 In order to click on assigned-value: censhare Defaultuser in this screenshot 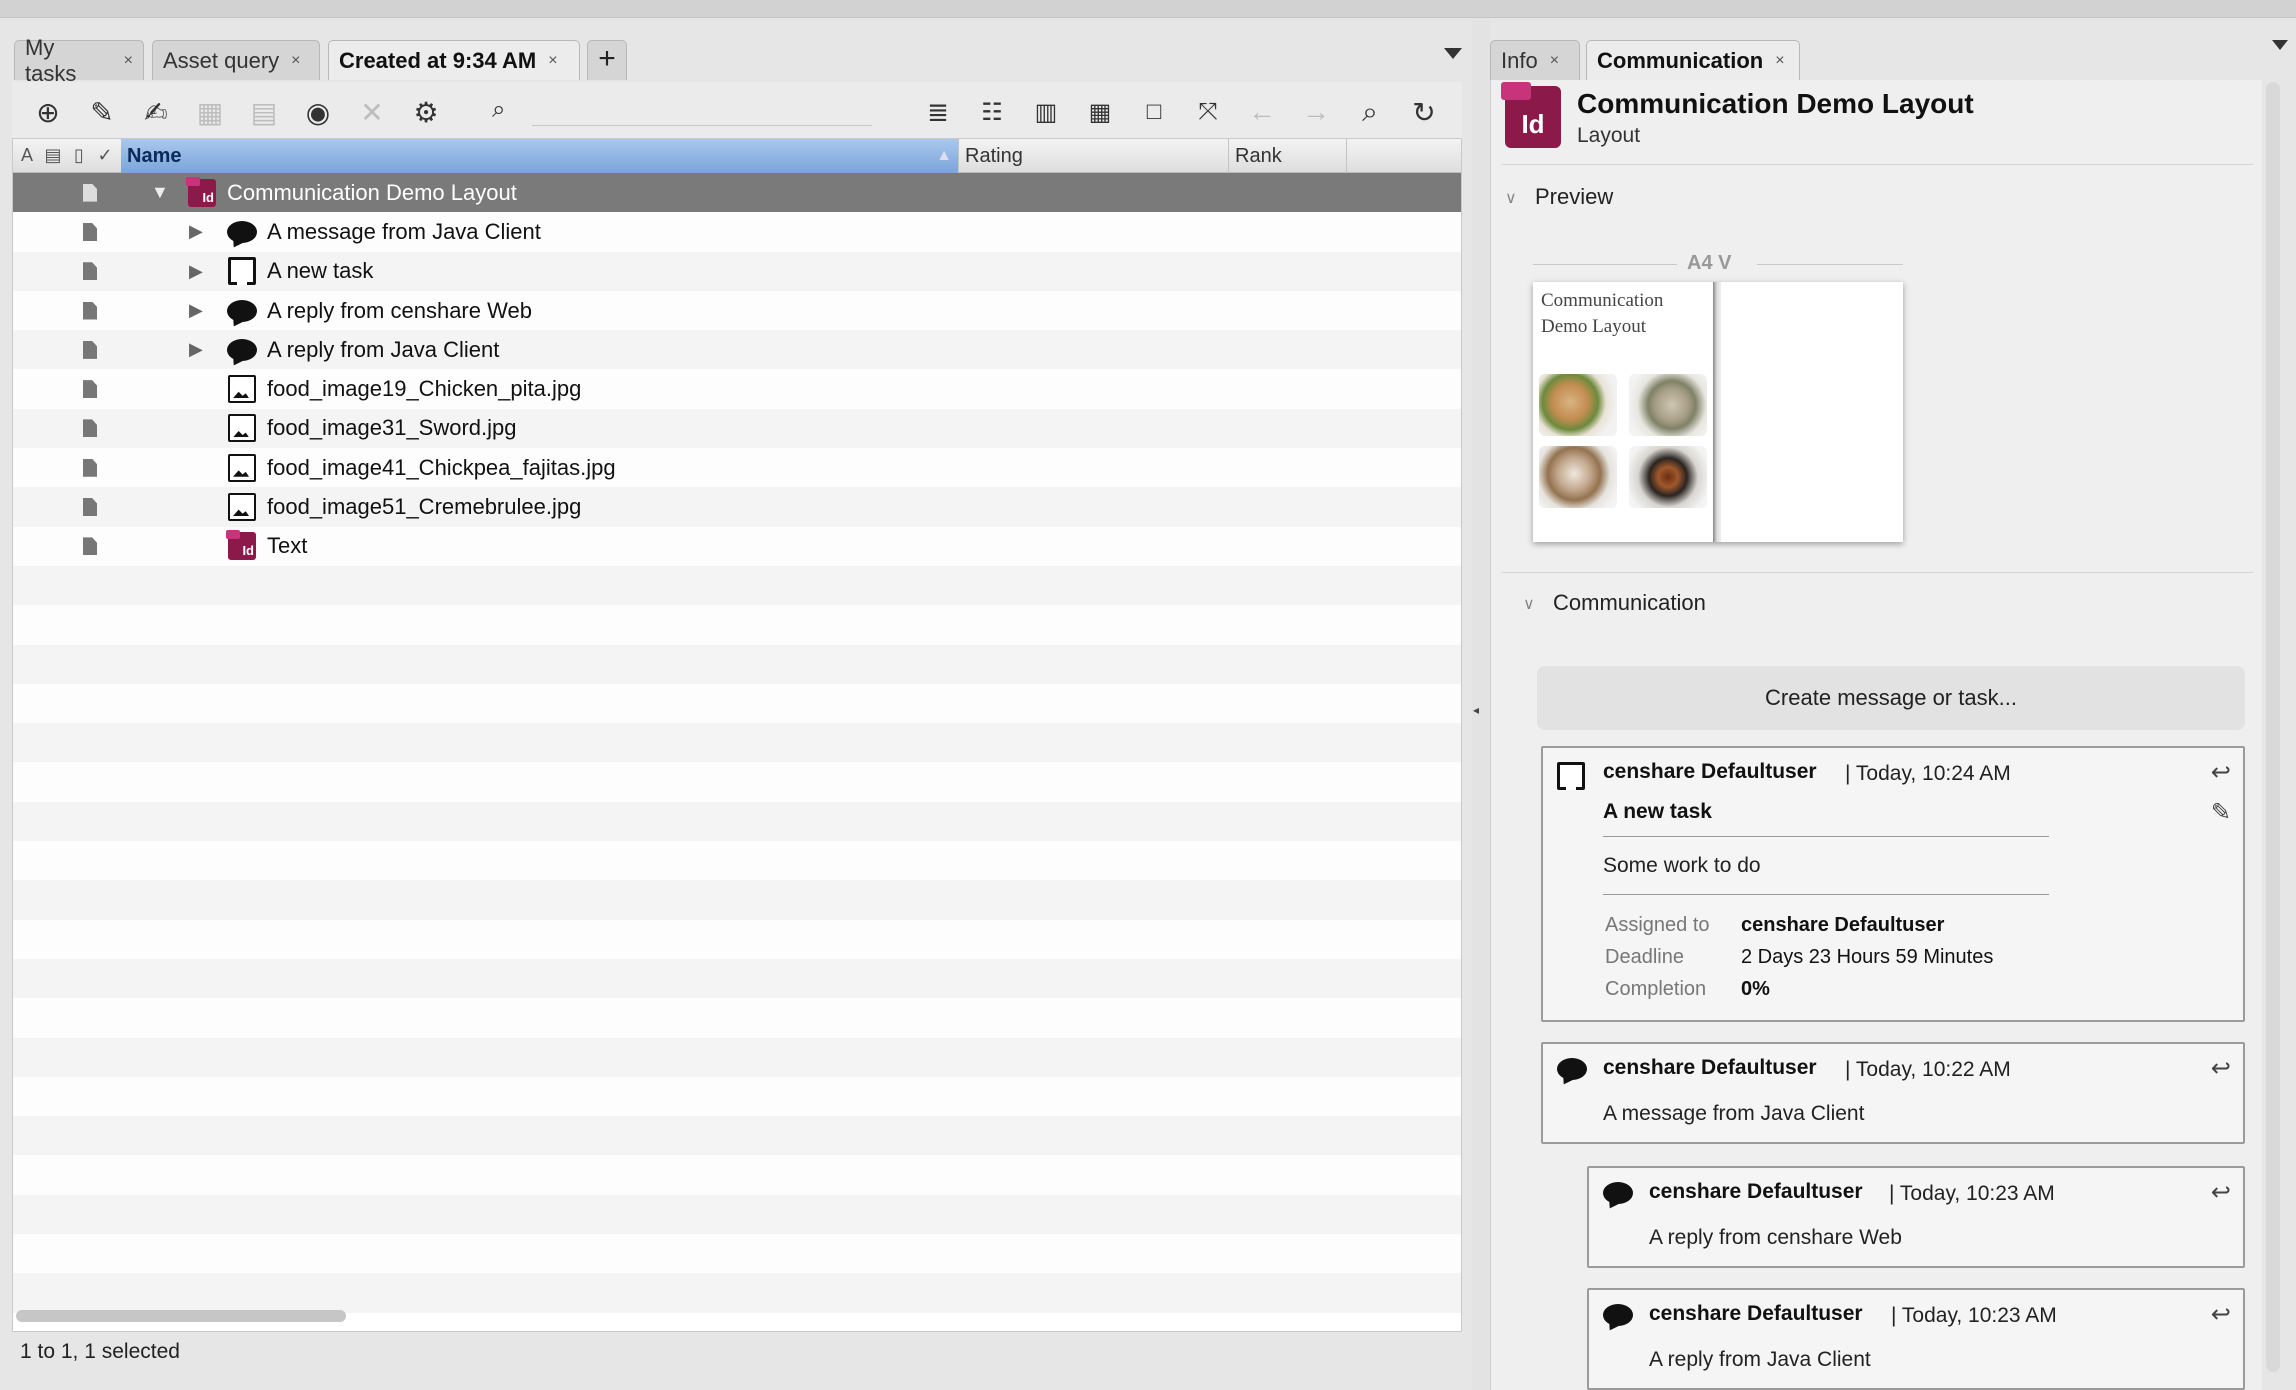, I will do `click(1842, 925)`.